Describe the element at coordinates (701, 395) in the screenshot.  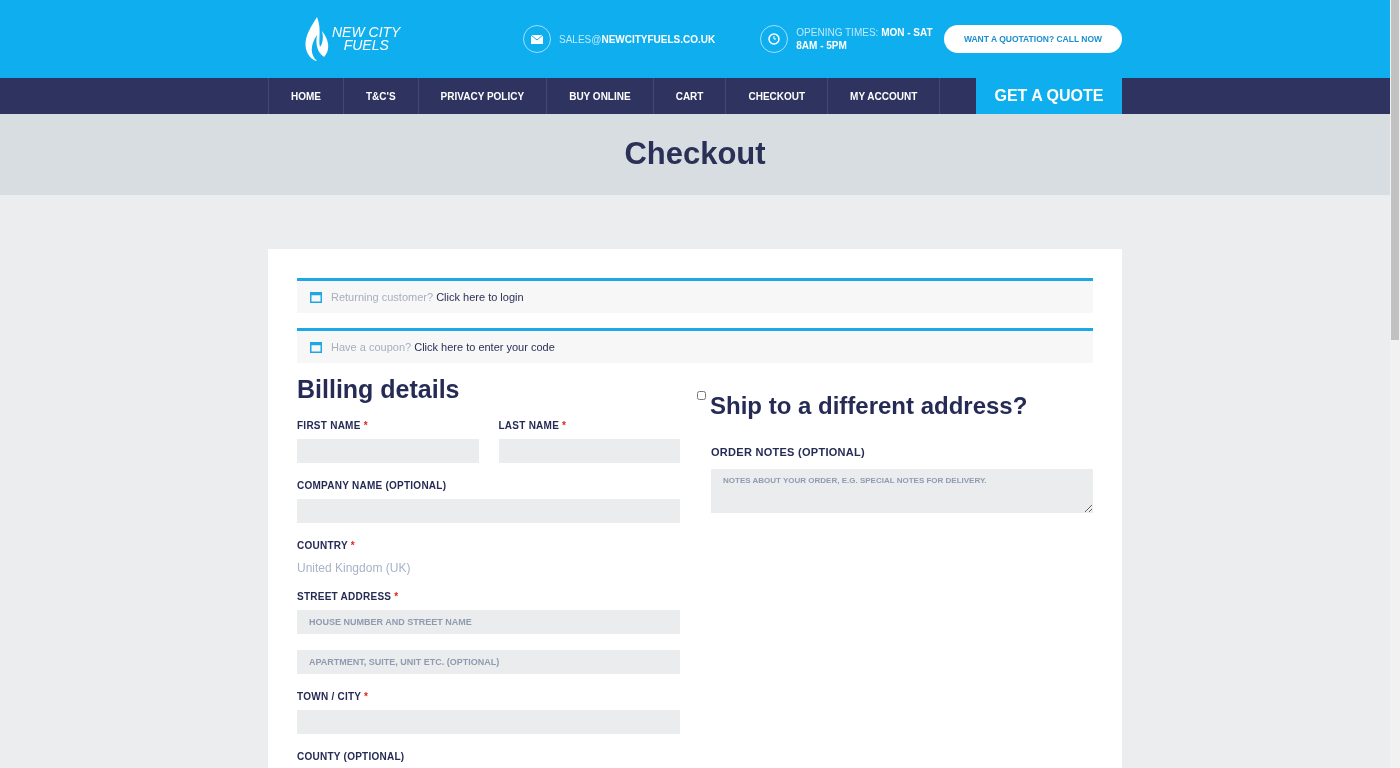
I see `checkbox` at that location.